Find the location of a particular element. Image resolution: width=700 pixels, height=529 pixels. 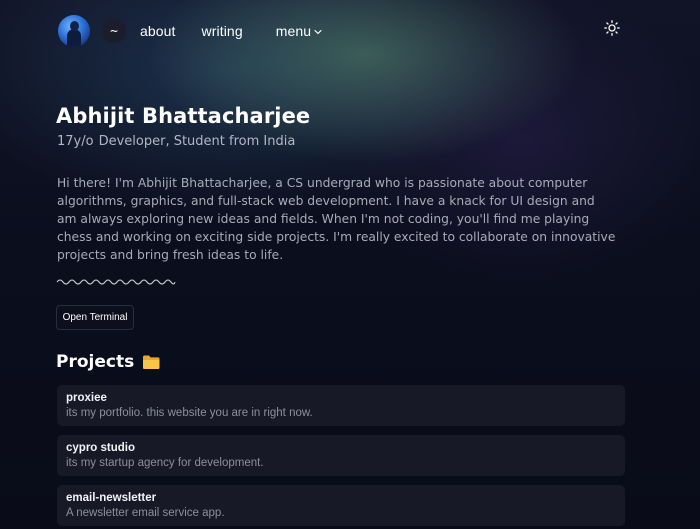

subtitle: 17y/o Developer, Student from India is located at coordinates (176, 141).